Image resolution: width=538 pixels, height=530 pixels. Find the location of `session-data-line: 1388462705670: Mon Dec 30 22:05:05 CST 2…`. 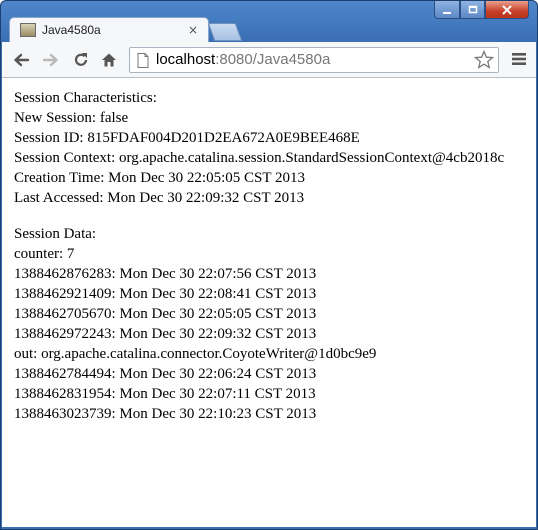

session-data-line: 1388462705670: Mon Dec 30 22:05:05 CST 2… is located at coordinates (165, 314).